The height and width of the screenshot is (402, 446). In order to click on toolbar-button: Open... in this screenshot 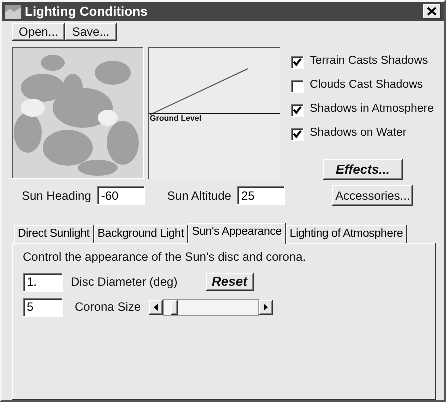, I will do `click(39, 32)`.